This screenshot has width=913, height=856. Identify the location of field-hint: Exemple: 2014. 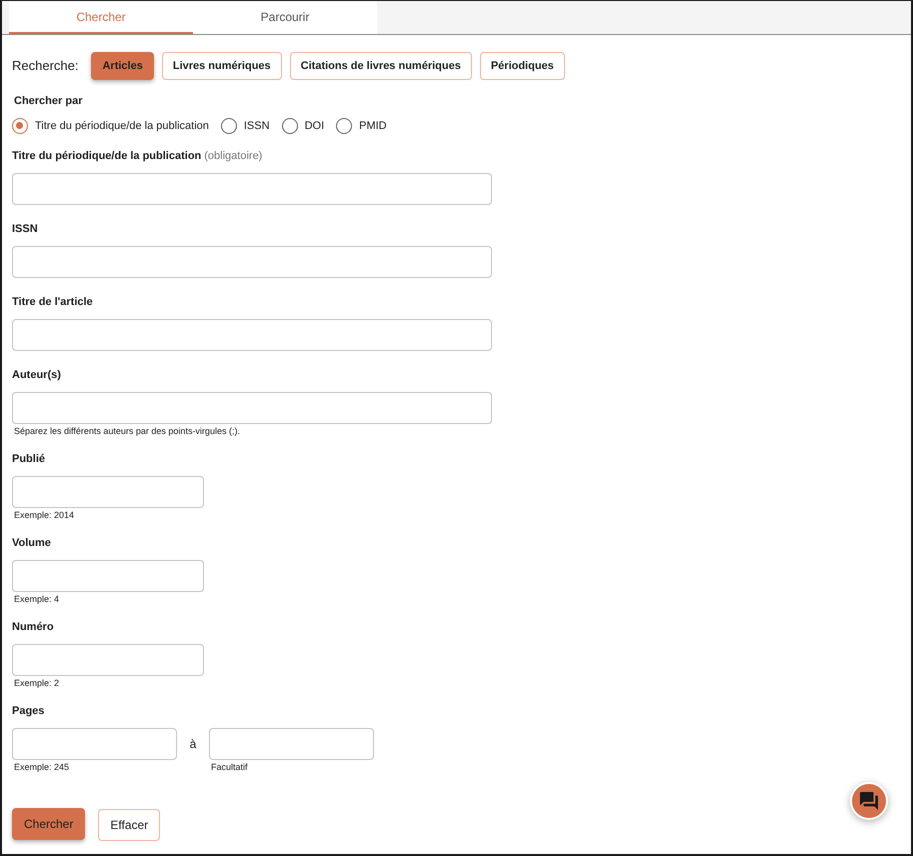
(43, 515).